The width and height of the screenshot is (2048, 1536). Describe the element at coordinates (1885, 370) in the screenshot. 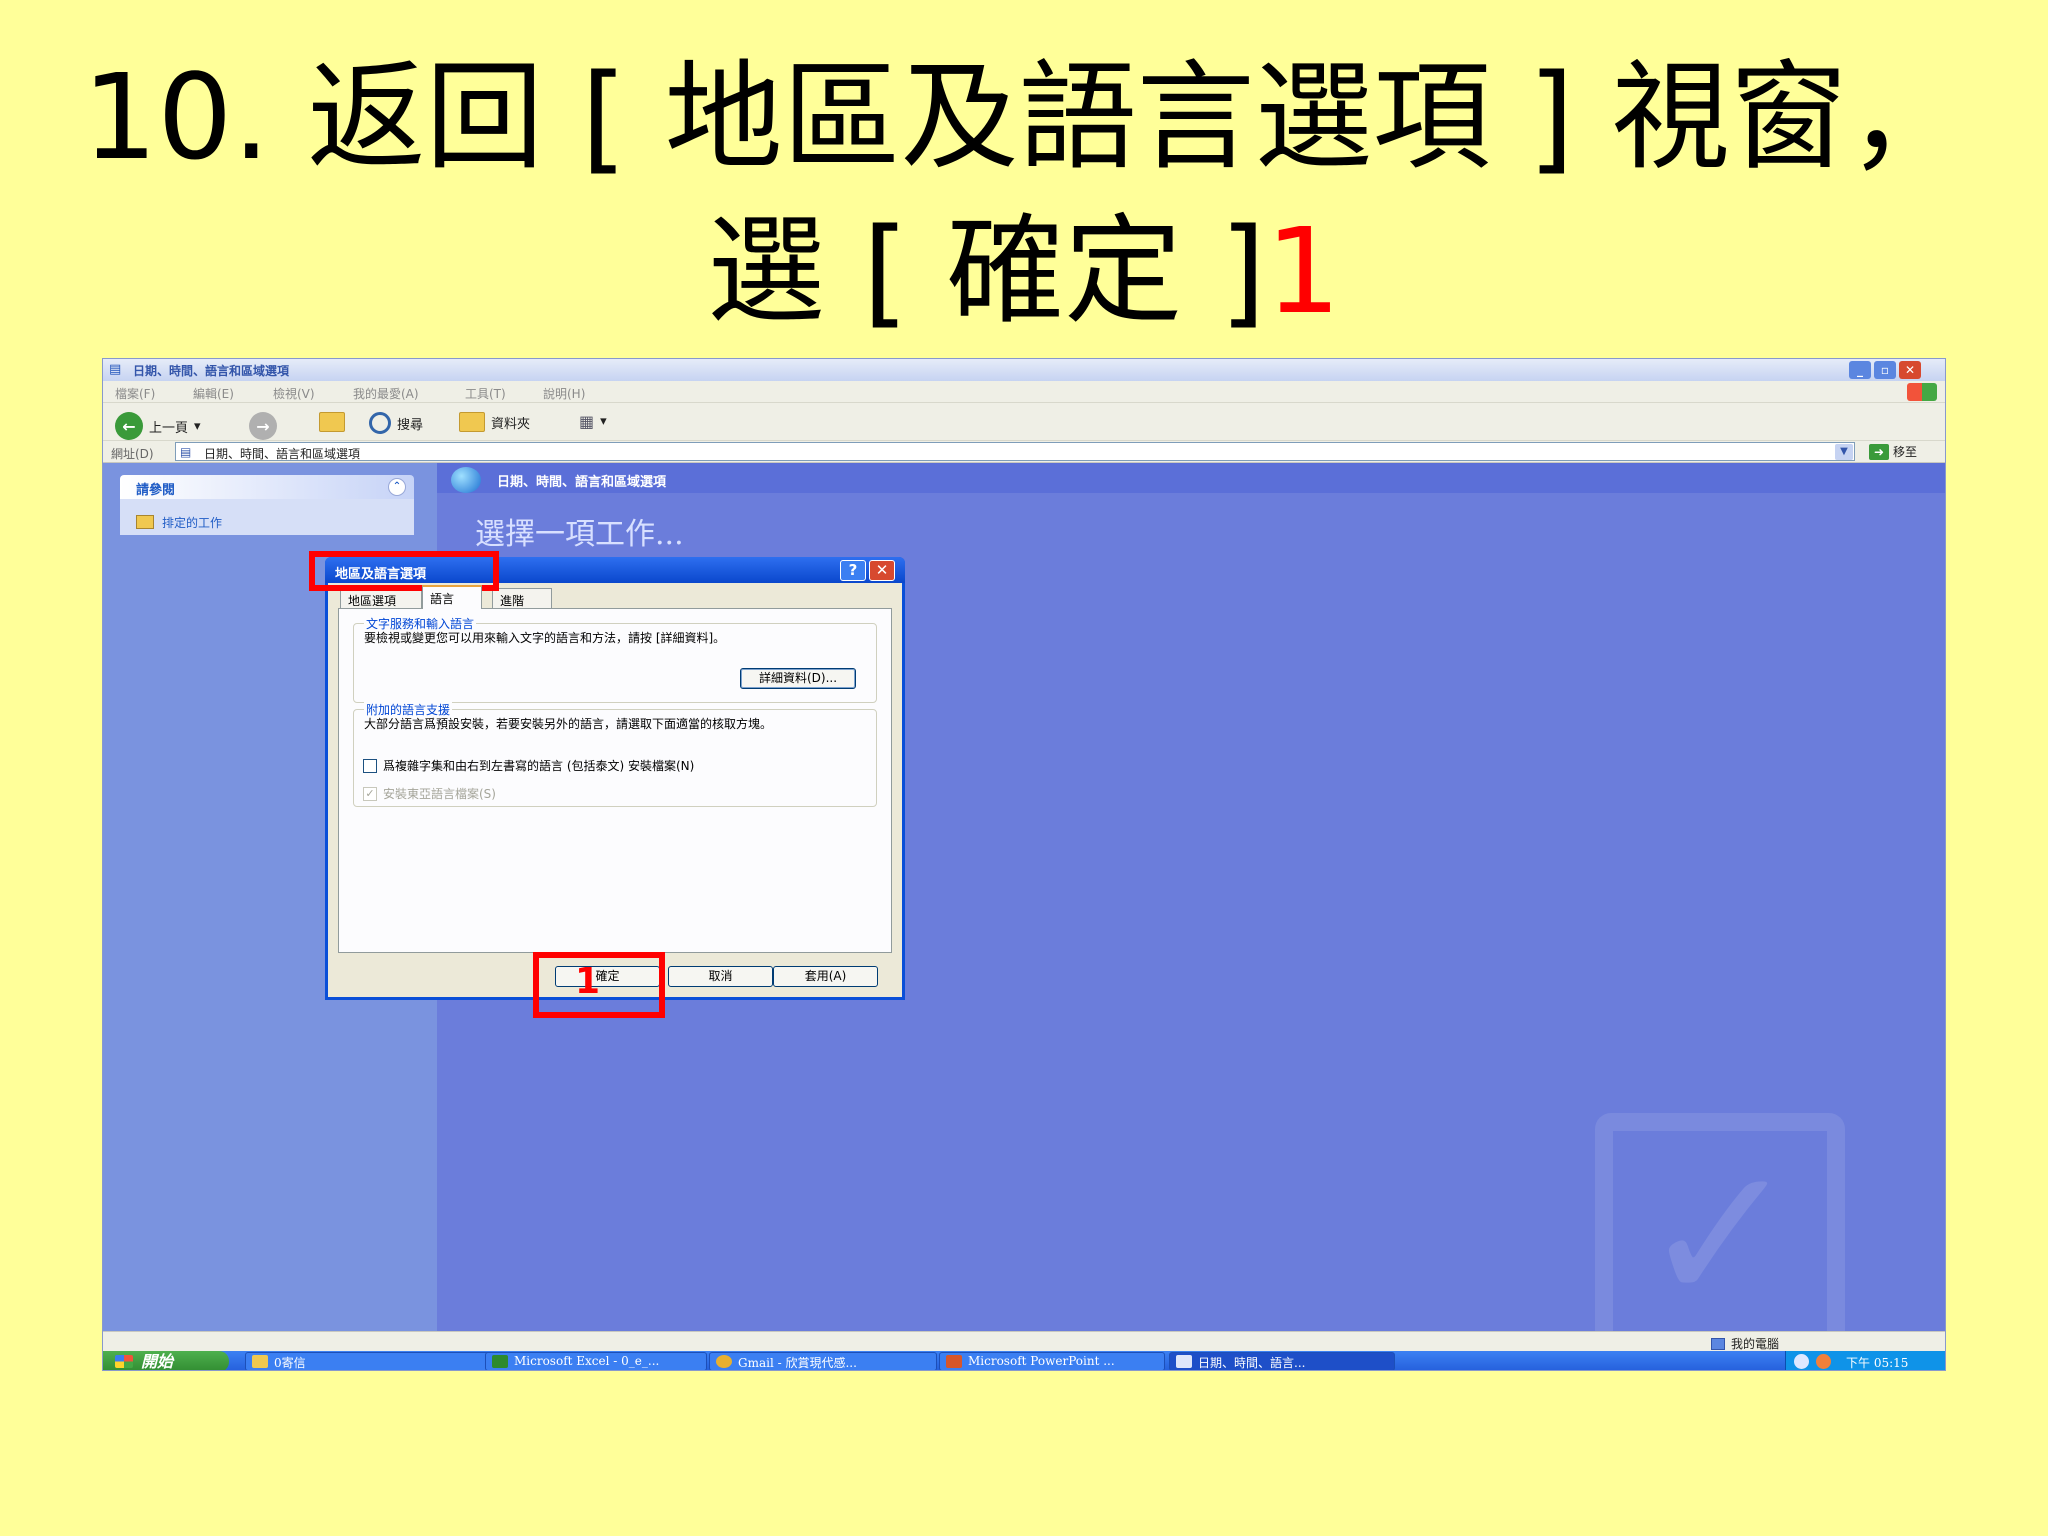

I see `restore-button: ▫` at that location.